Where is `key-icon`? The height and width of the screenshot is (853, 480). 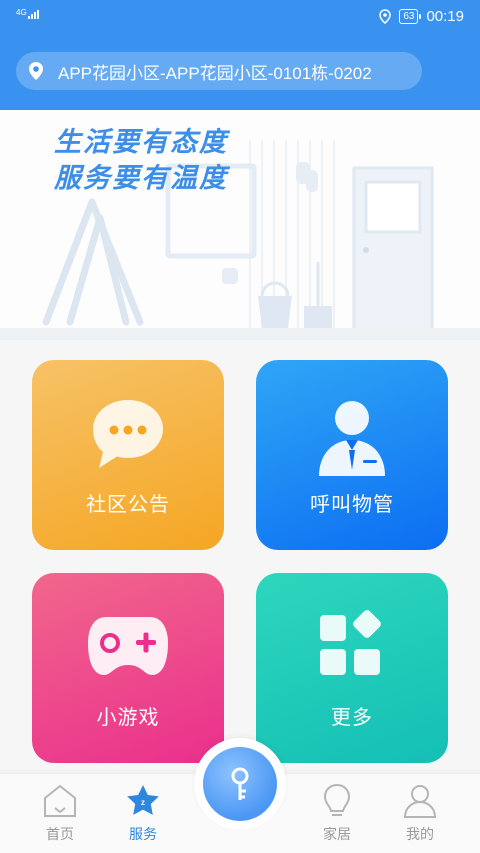 key-icon is located at coordinates (240, 783).